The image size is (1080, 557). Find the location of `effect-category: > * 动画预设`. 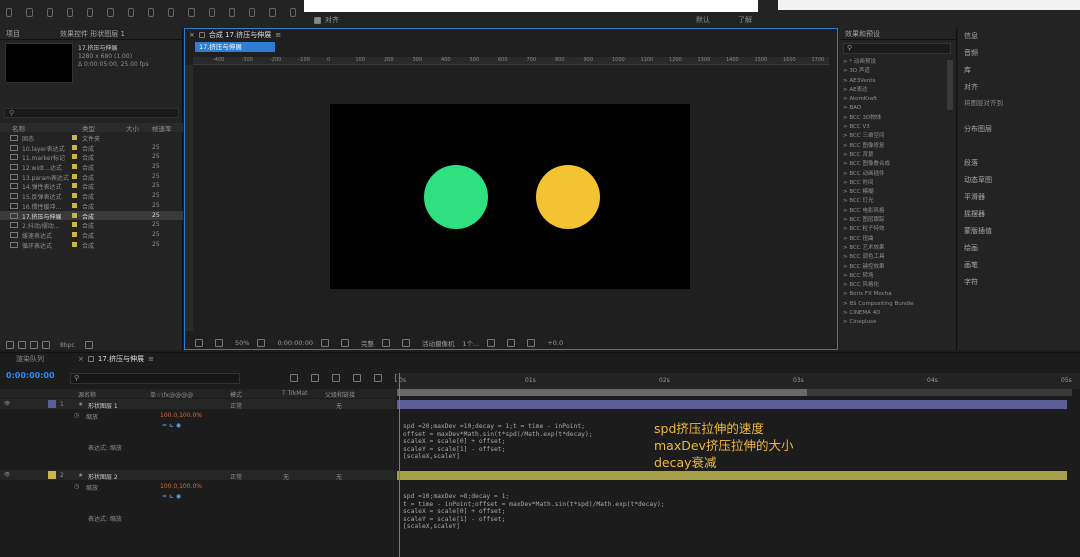

effect-category: > * 动画预设 is located at coordinates (895, 62).